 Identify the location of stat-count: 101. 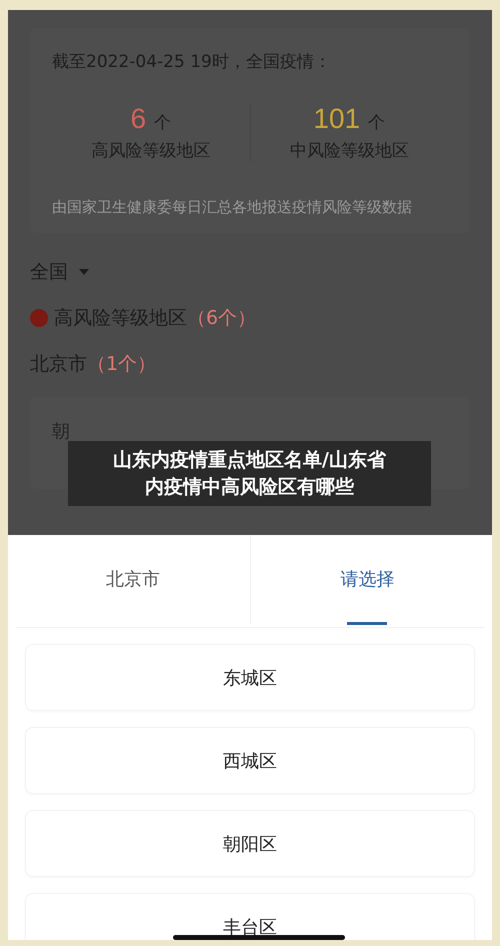
(336, 119).